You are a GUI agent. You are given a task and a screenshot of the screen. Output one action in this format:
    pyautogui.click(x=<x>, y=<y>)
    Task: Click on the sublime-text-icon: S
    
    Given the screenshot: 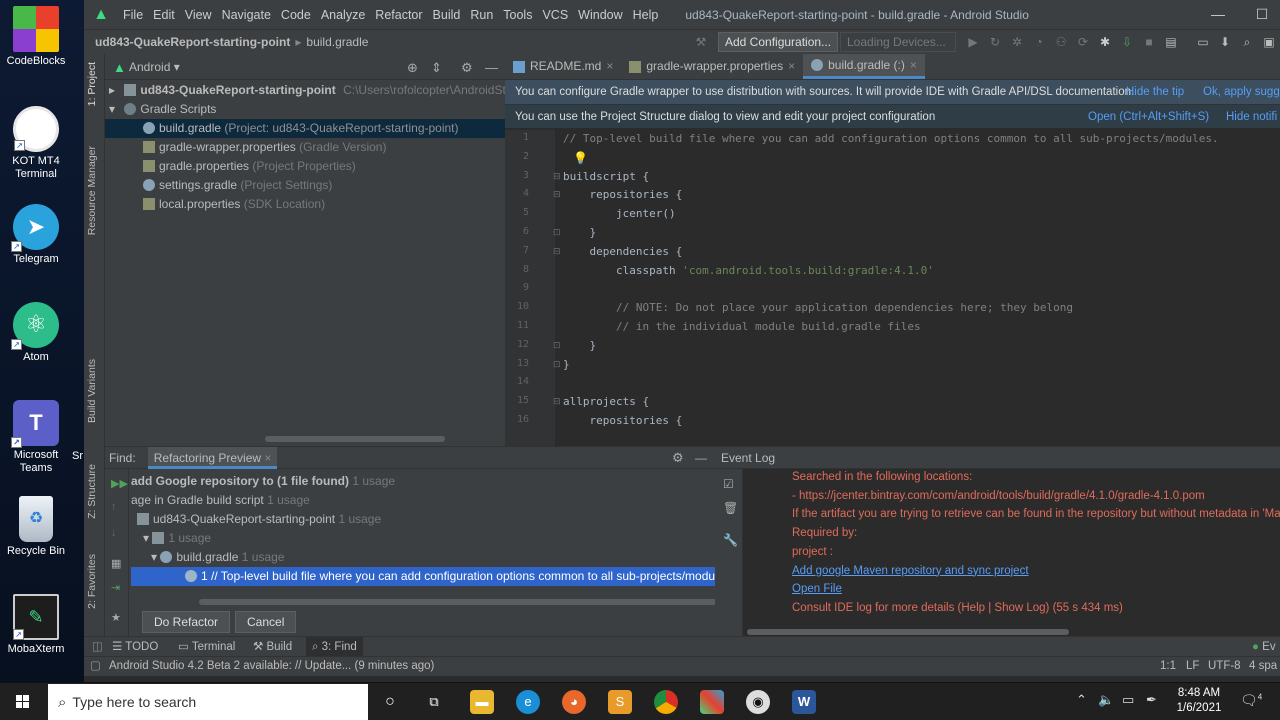 What is the action you would take?
    pyautogui.click(x=620, y=702)
    